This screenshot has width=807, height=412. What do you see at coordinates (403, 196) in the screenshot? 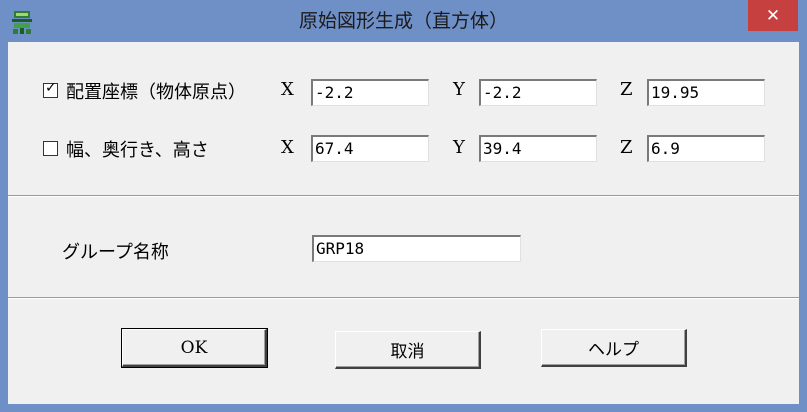
I see `separator-top` at bounding box center [403, 196].